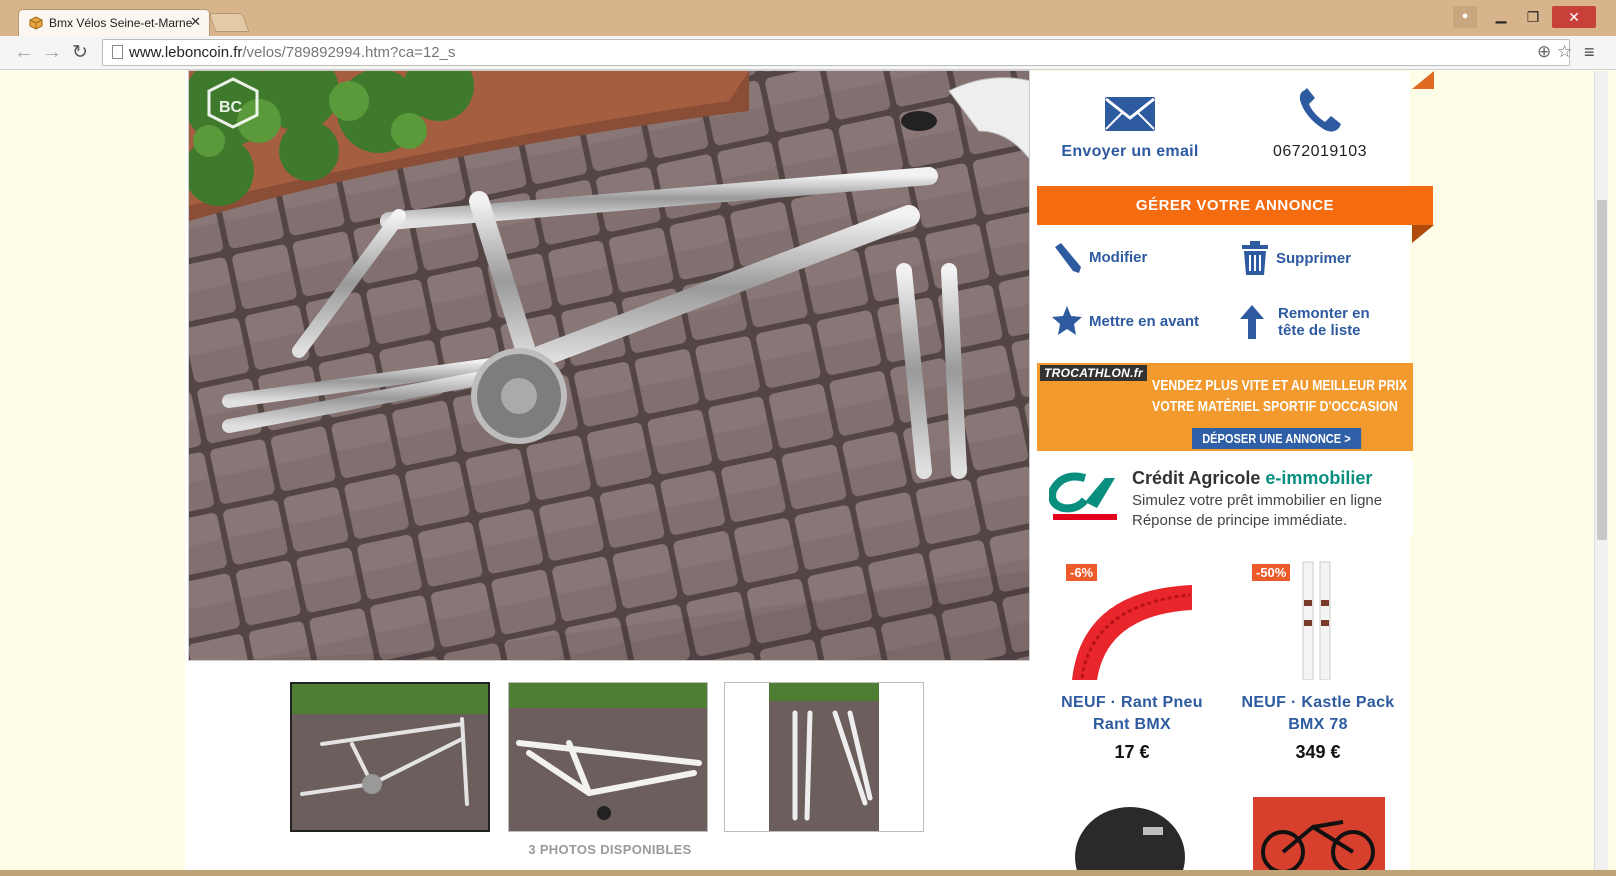 This screenshot has height=876, width=1616. I want to click on email-contact-label: Envoyer un email, so click(1130, 151).